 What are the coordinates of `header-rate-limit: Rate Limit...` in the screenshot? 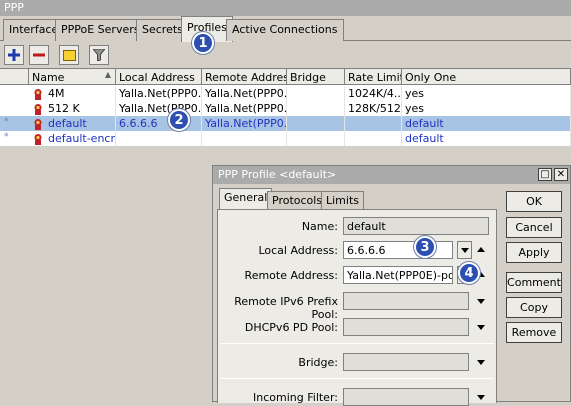 It's located at (373, 77).